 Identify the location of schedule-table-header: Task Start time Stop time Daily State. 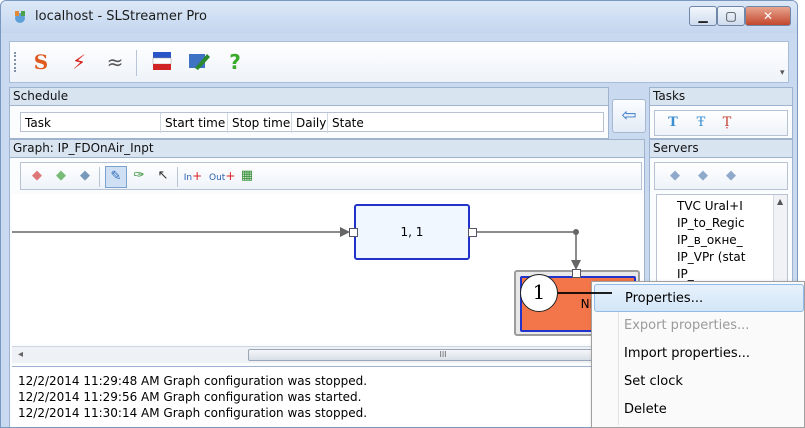
(312, 122).